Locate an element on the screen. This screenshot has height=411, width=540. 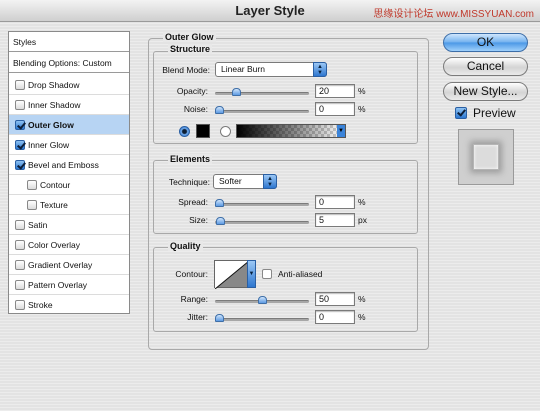
watermark-text: 思缘设计论坛 www.MISSYUAN.com is located at coordinates (453, 14).